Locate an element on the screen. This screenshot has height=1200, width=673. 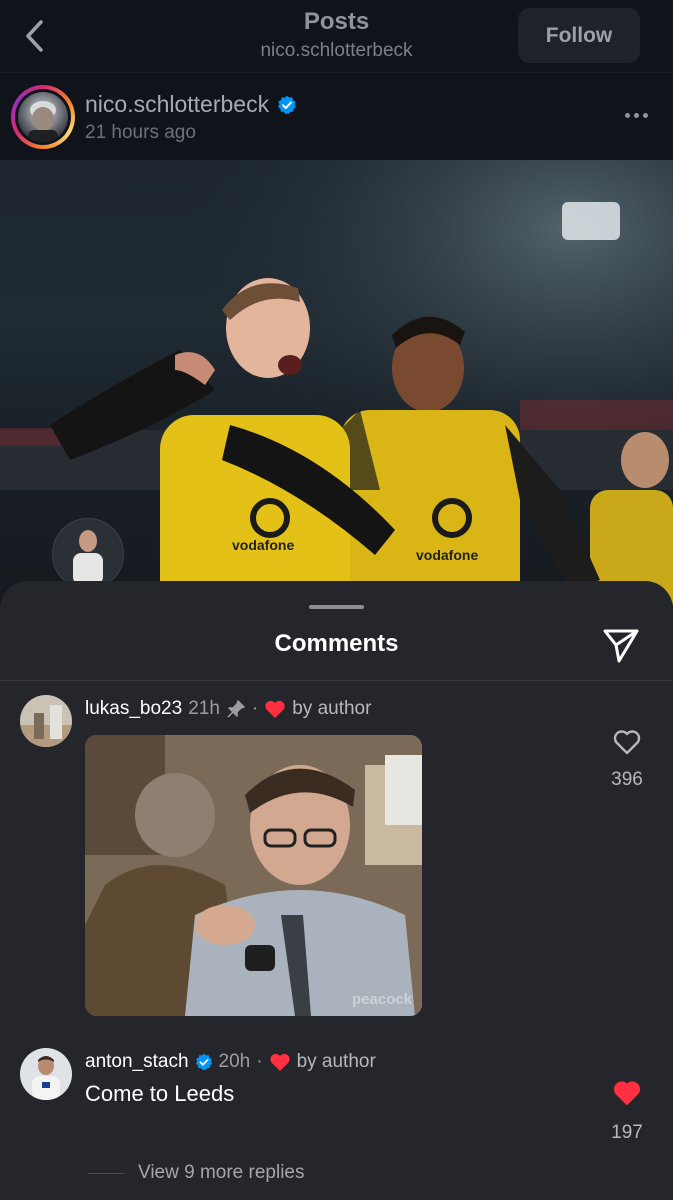
comments-title: Comments is located at coordinates (336, 643).